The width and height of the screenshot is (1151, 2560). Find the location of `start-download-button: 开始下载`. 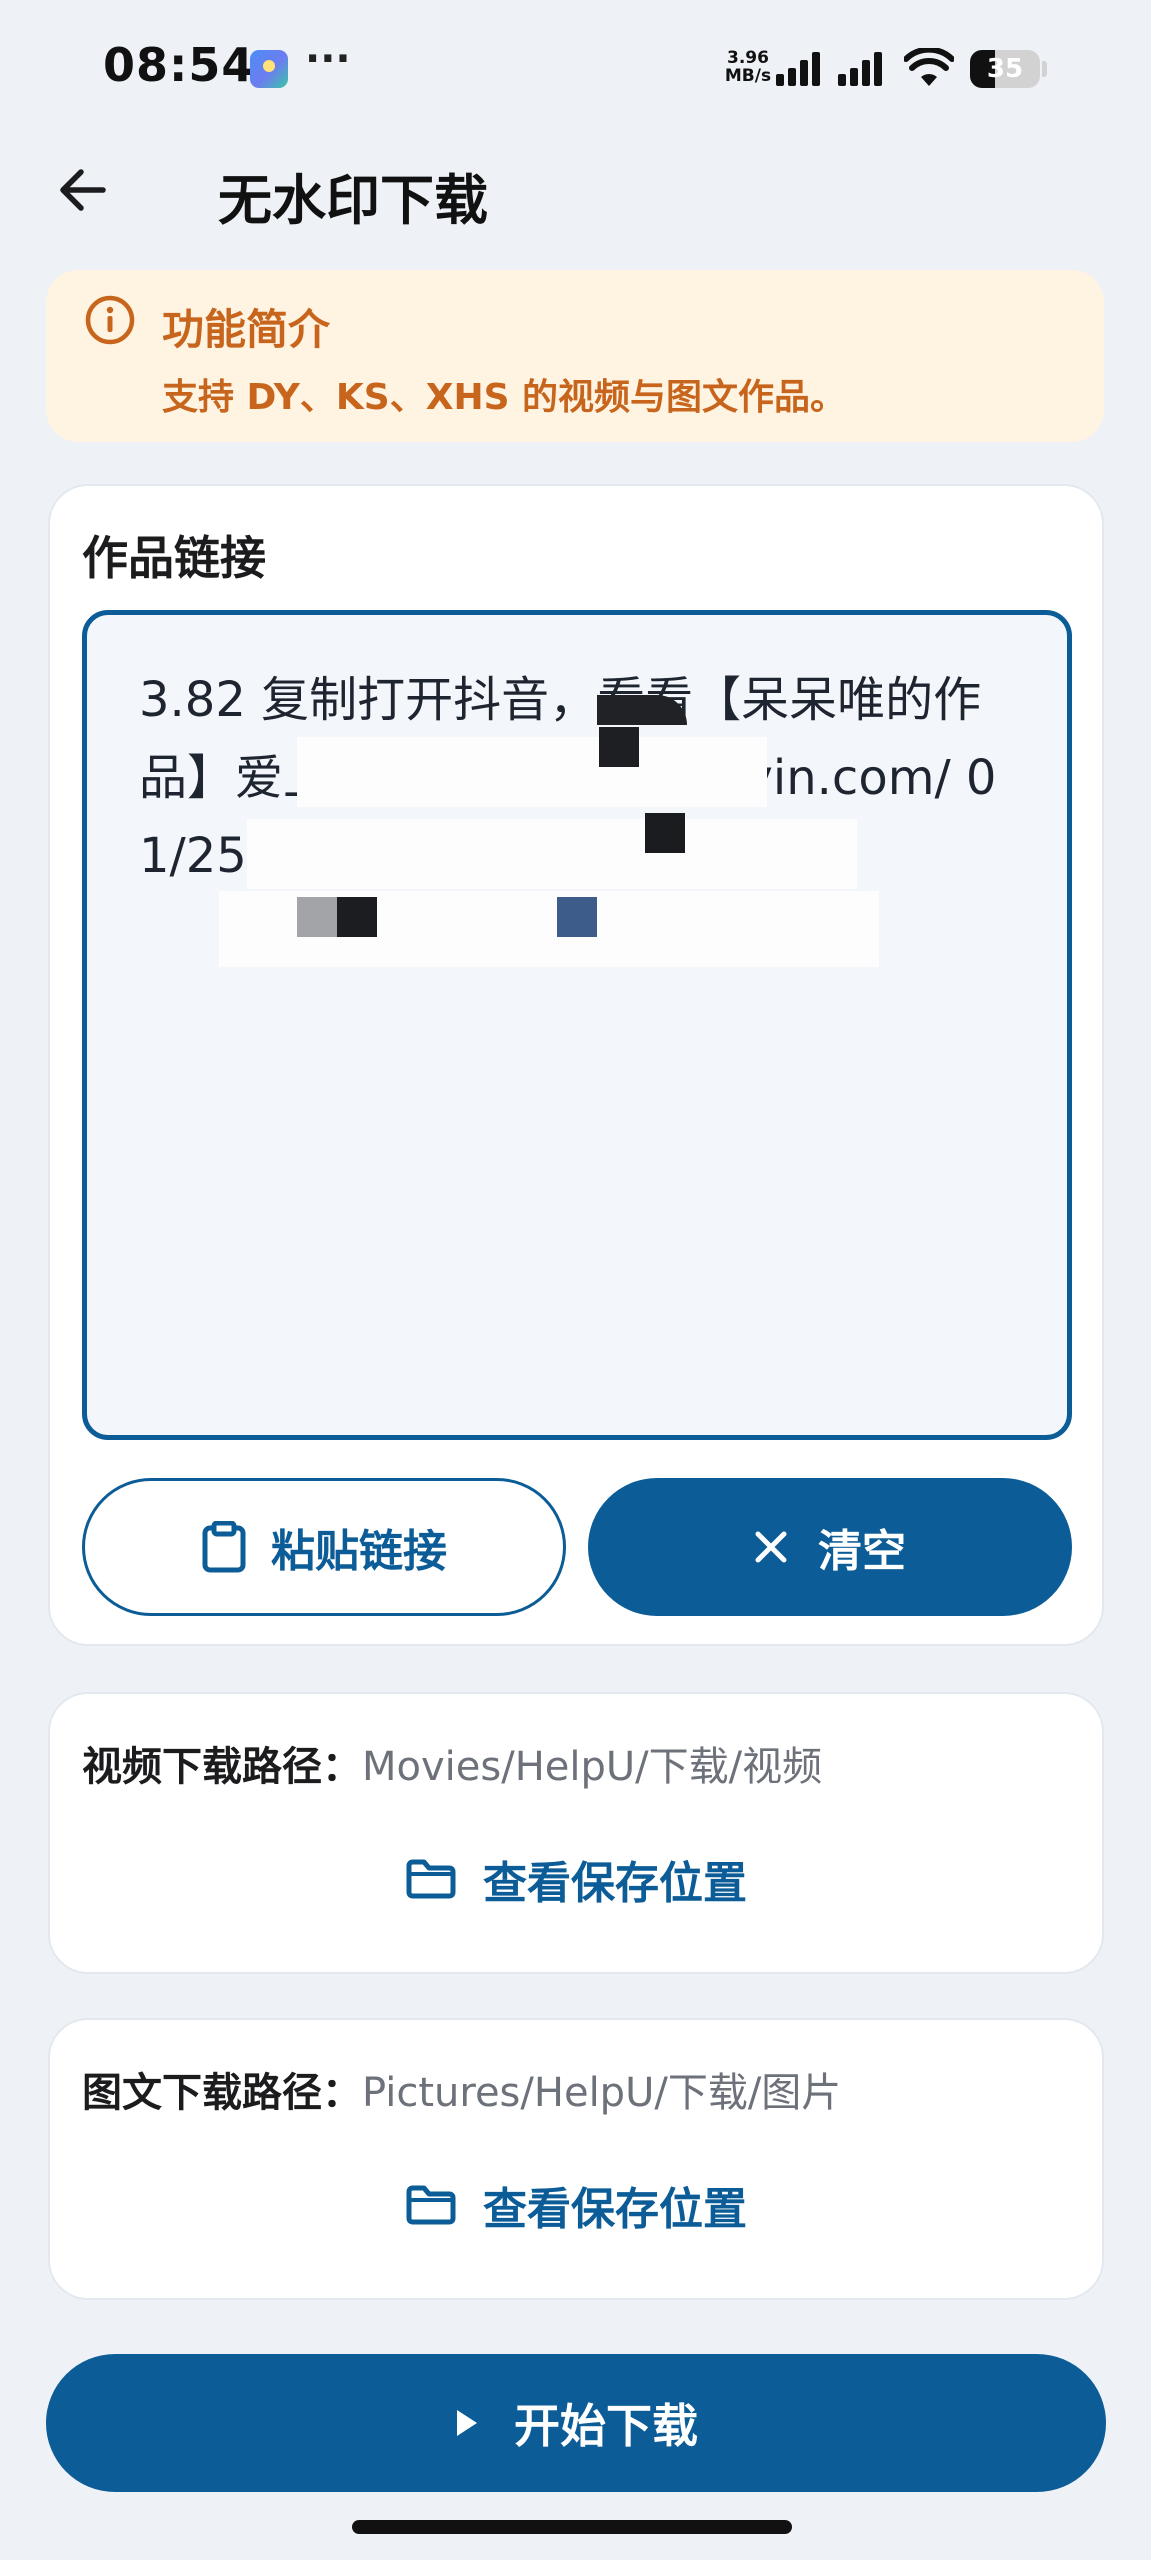

start-download-button: 开始下载 is located at coordinates (576, 2423).